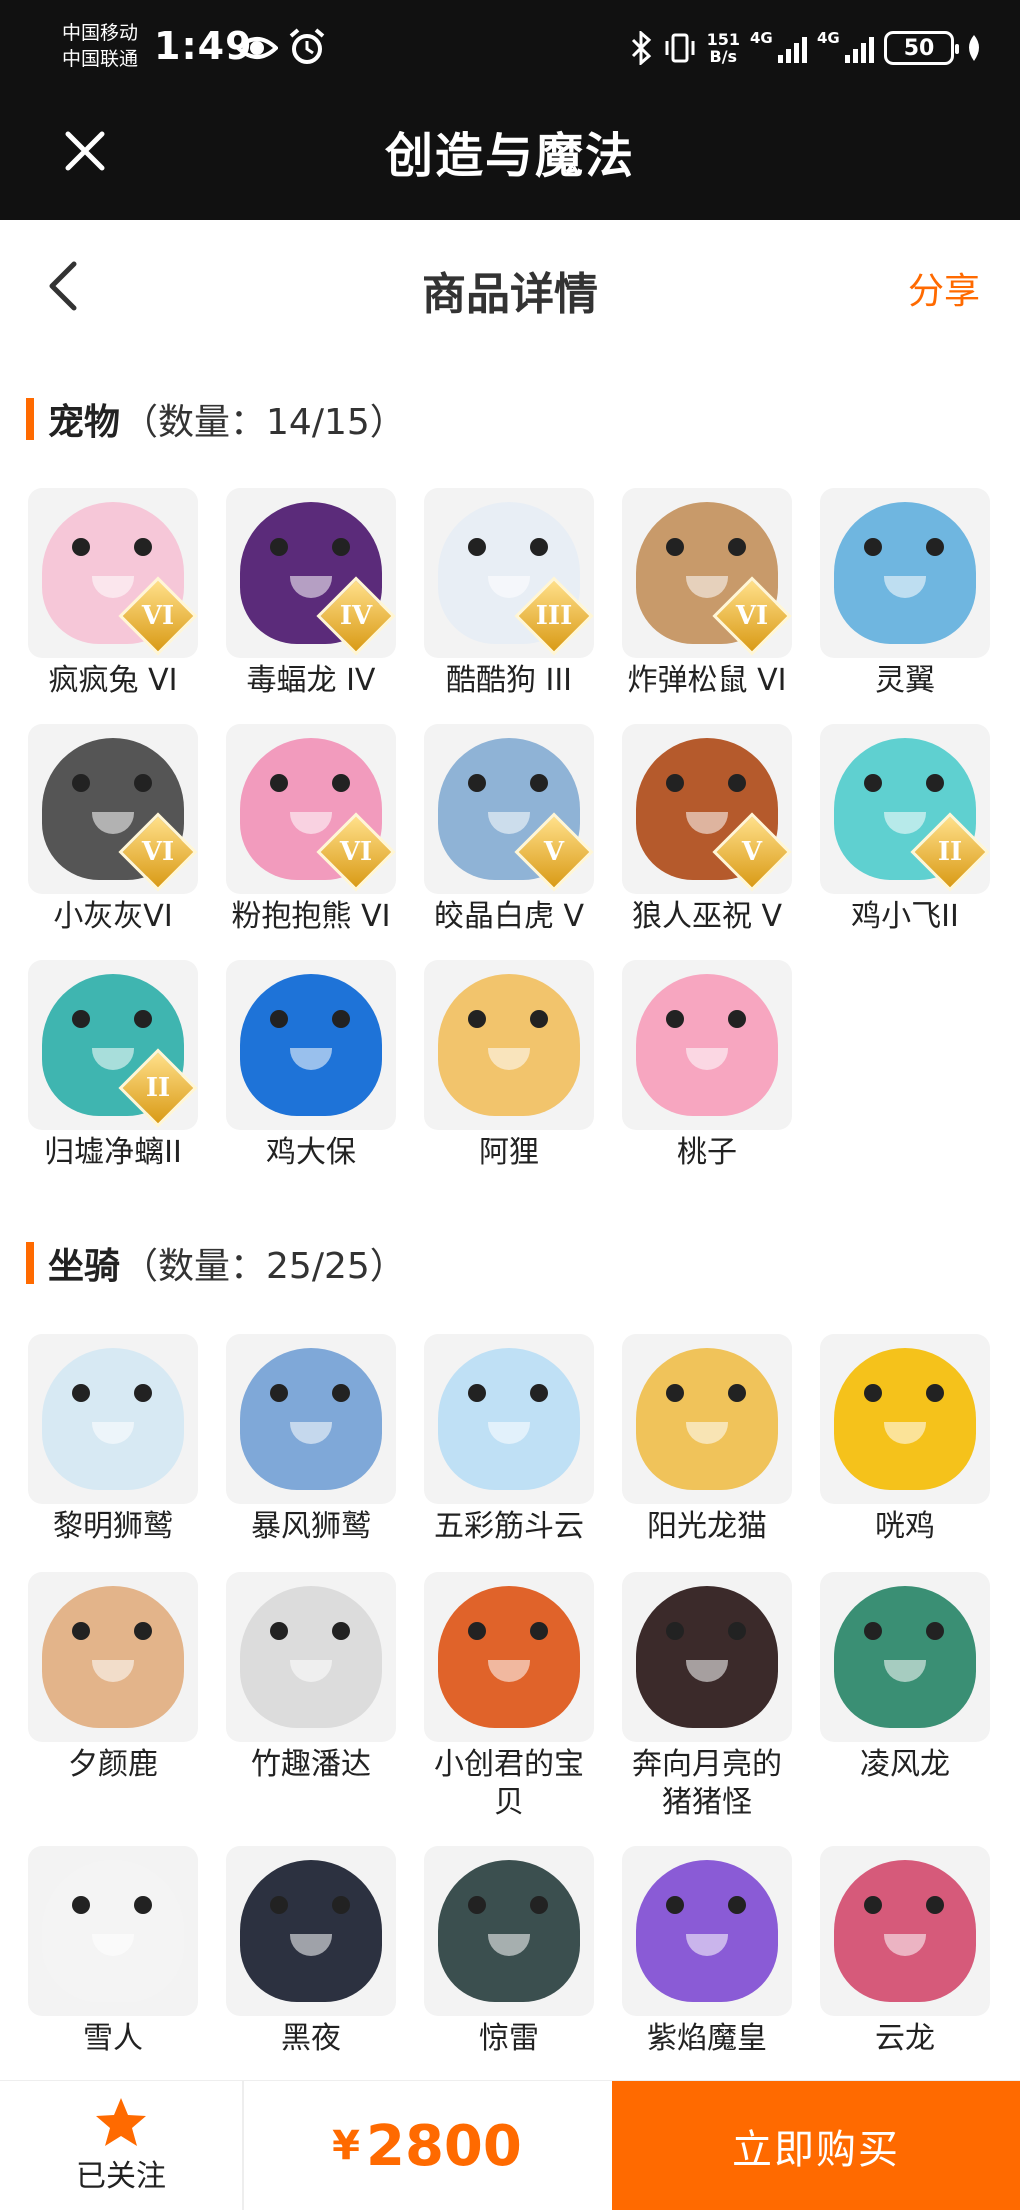  Describe the element at coordinates (905, 680) in the screenshot. I see `item-label: 灵翼` at that location.